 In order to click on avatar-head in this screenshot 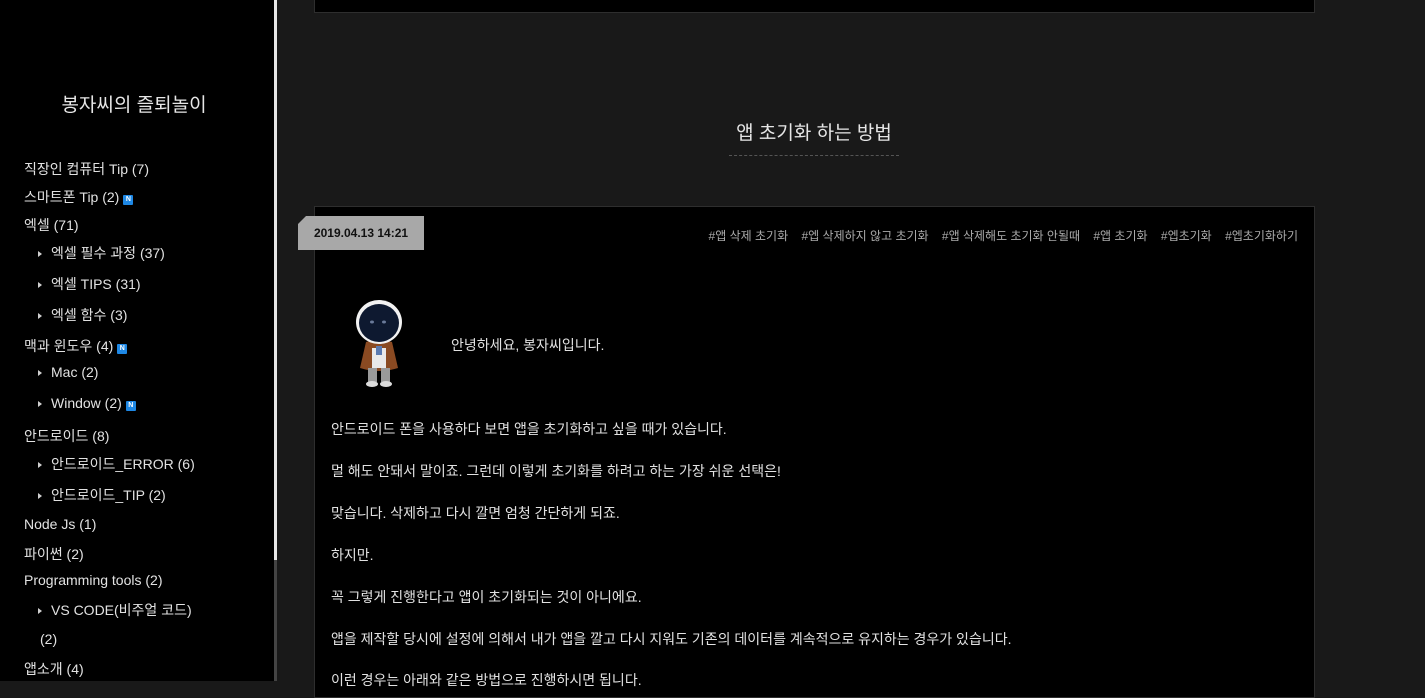, I will do `click(379, 323)`.